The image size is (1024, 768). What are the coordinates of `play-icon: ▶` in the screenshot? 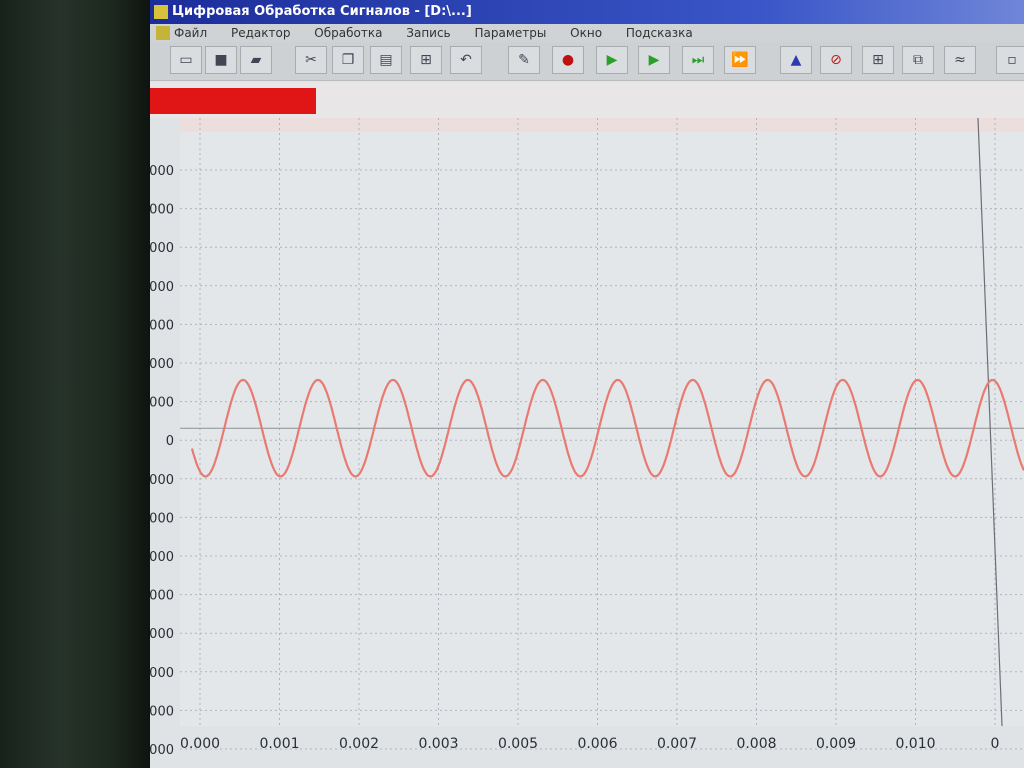 It's located at (612, 60).